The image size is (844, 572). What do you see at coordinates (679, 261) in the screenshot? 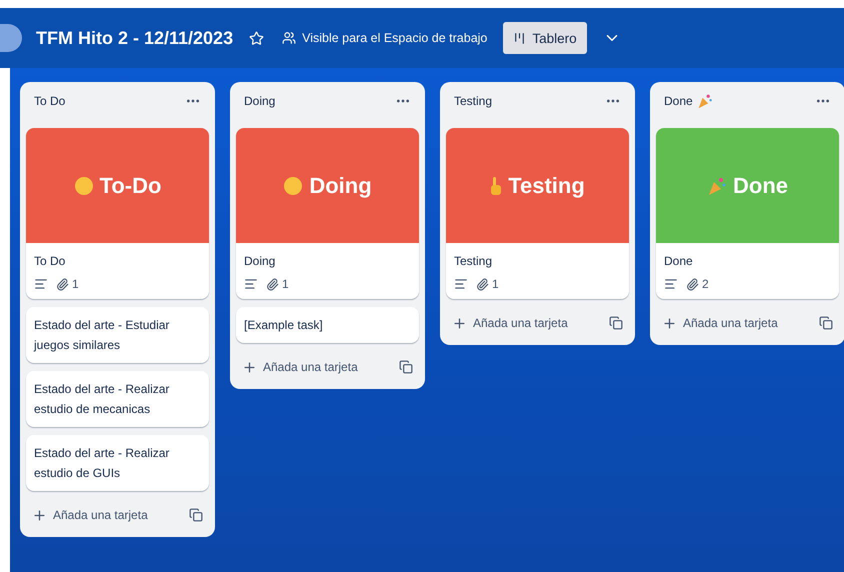
I see `card-title: Done` at bounding box center [679, 261].